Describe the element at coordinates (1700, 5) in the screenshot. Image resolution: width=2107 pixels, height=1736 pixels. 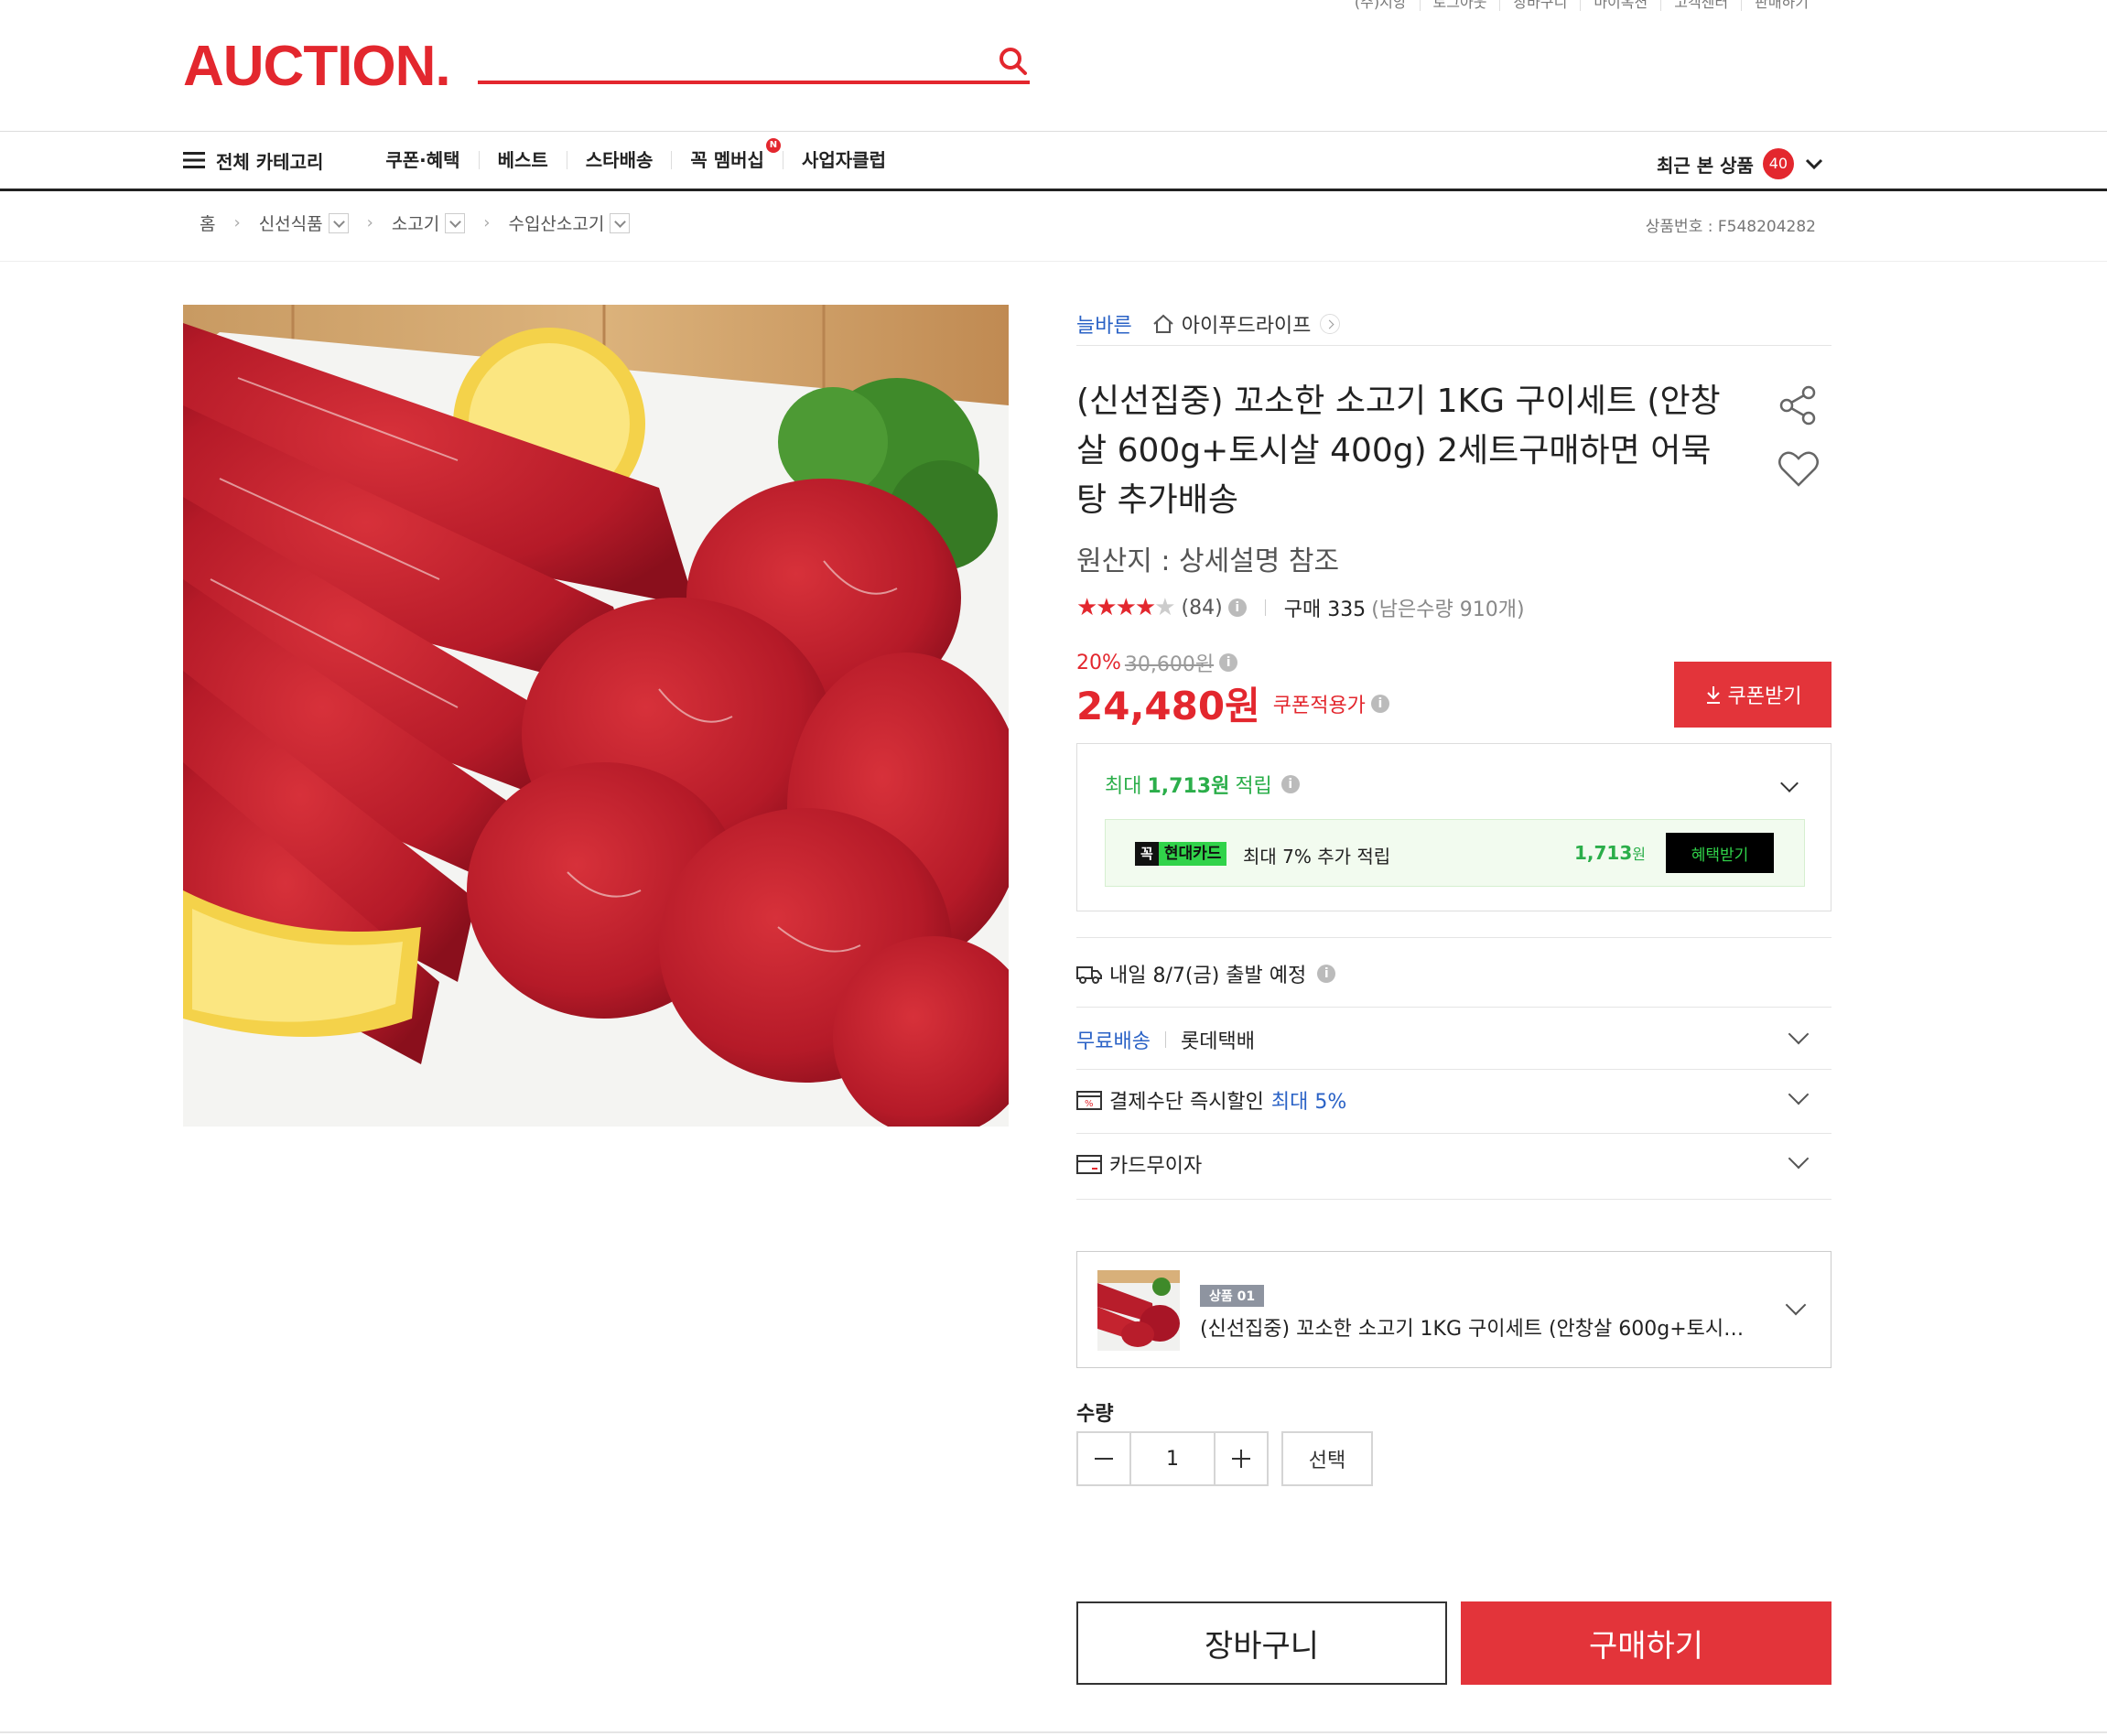
I see `util-link-customer-center: 고객센터` at that location.